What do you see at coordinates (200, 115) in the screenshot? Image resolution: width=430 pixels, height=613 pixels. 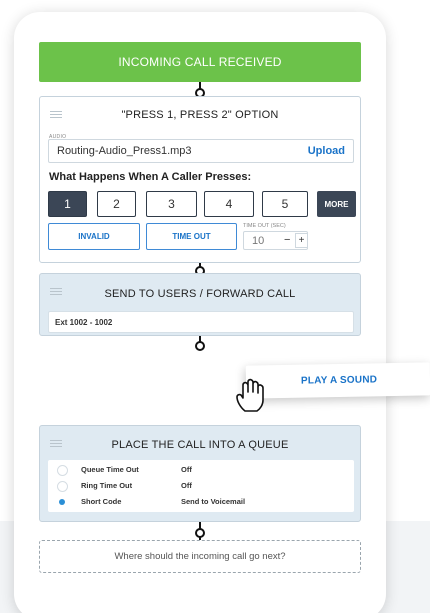 I see `press-option-title: "PRESS 1, PRESS 2" OPTION` at bounding box center [200, 115].